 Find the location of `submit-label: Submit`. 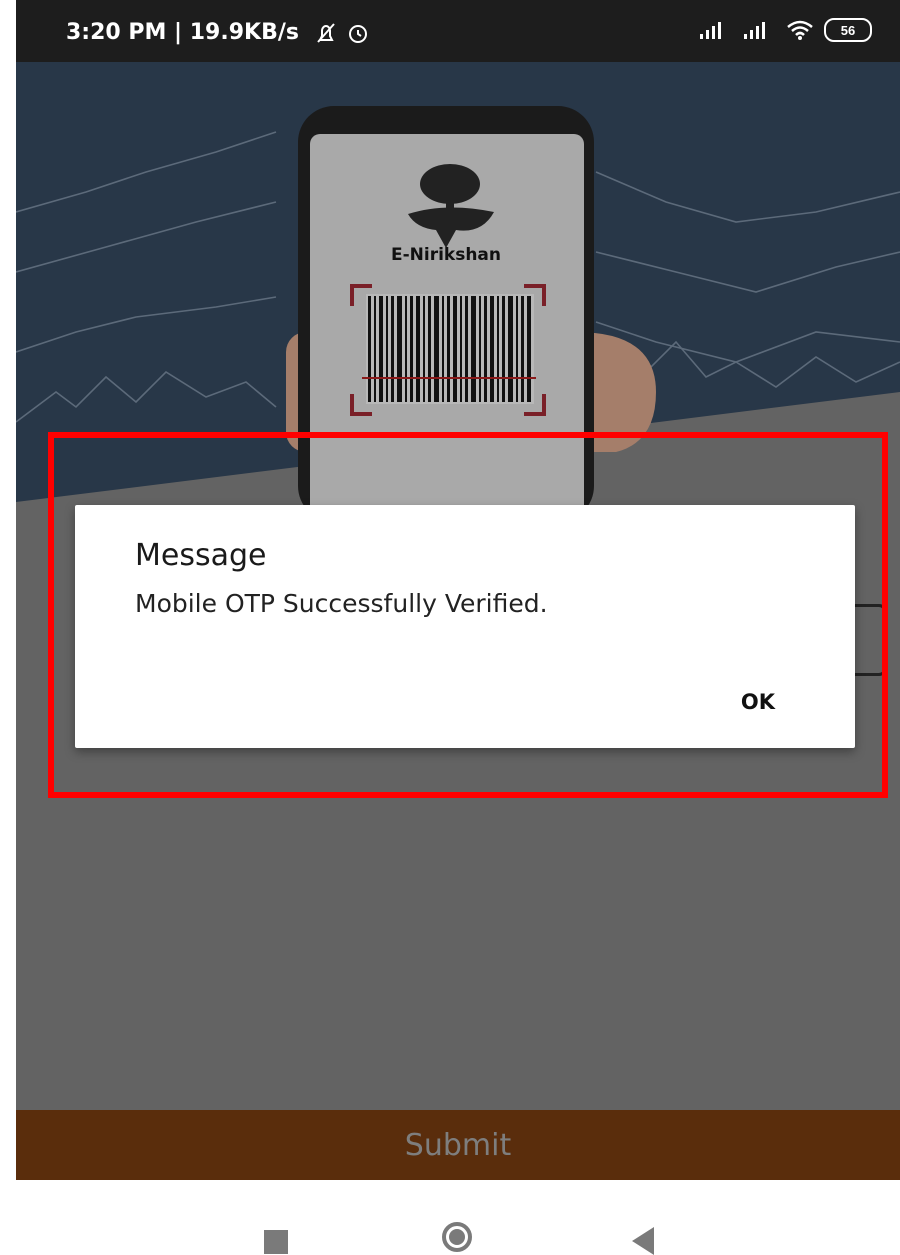

submit-label: Submit is located at coordinates (458, 1145).